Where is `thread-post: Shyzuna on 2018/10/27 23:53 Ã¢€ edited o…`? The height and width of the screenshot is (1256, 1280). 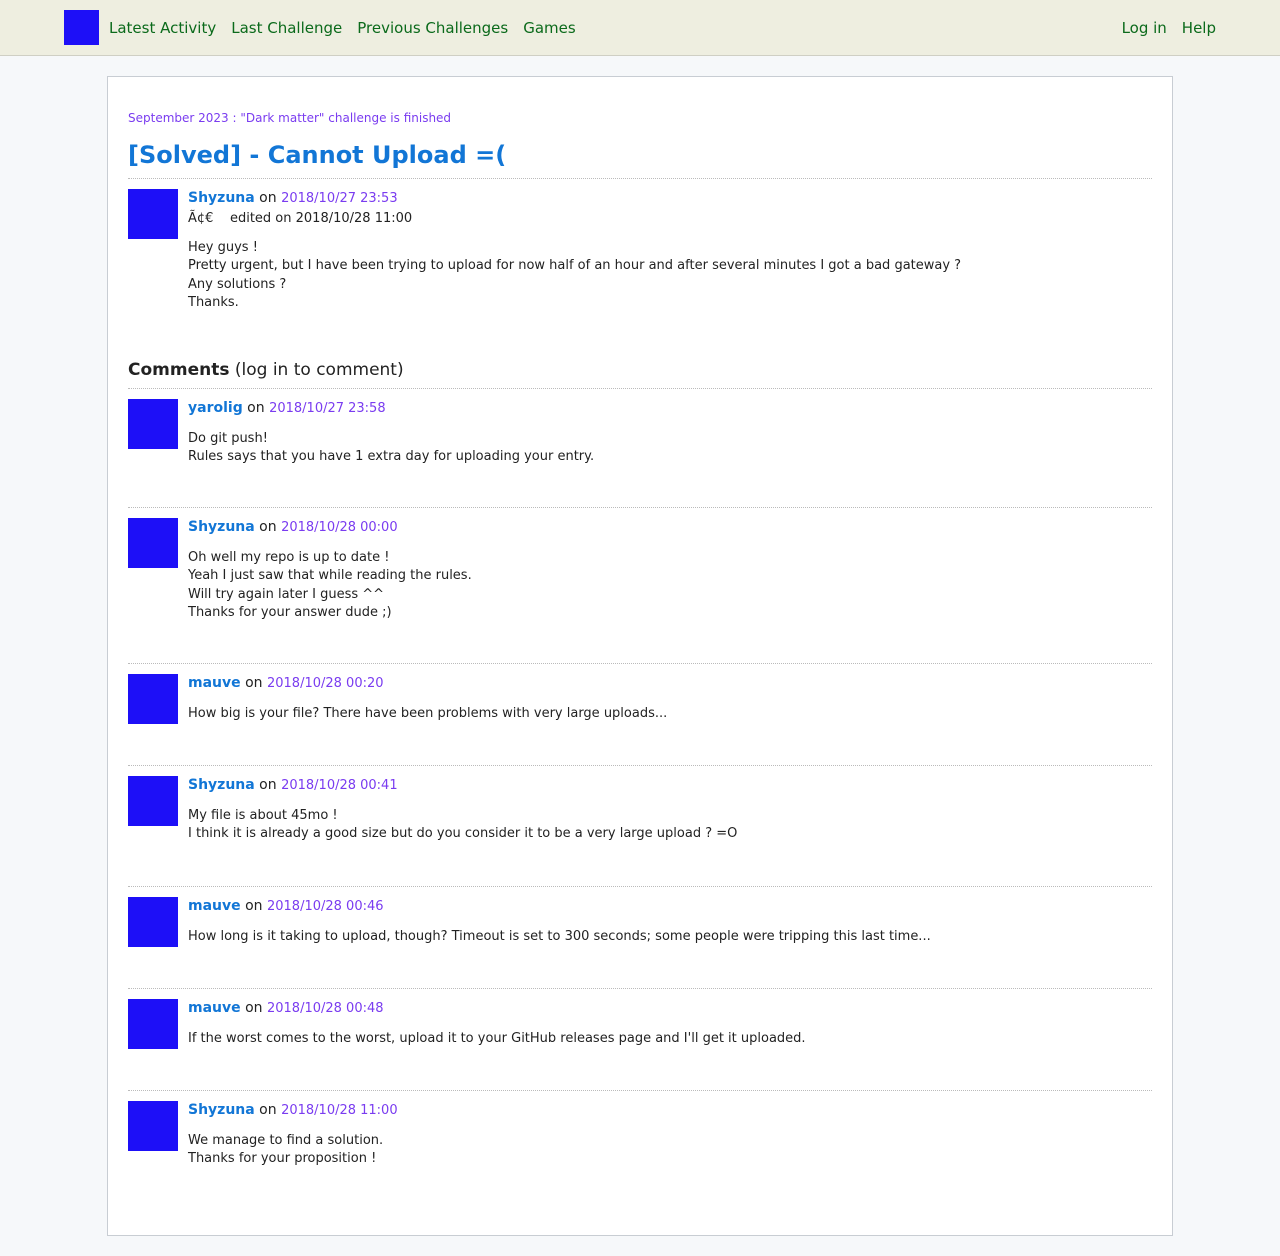 thread-post: Shyzuna on 2018/10/27 23:53 Ã¢€ edited o… is located at coordinates (640, 250).